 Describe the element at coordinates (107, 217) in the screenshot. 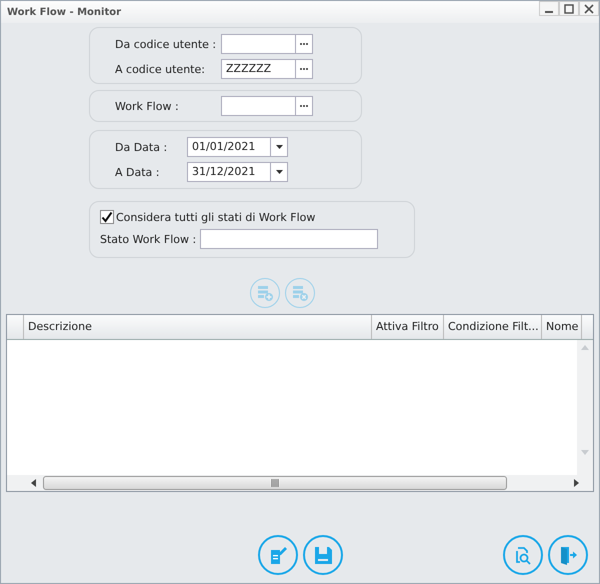

I see `check-icon` at that location.